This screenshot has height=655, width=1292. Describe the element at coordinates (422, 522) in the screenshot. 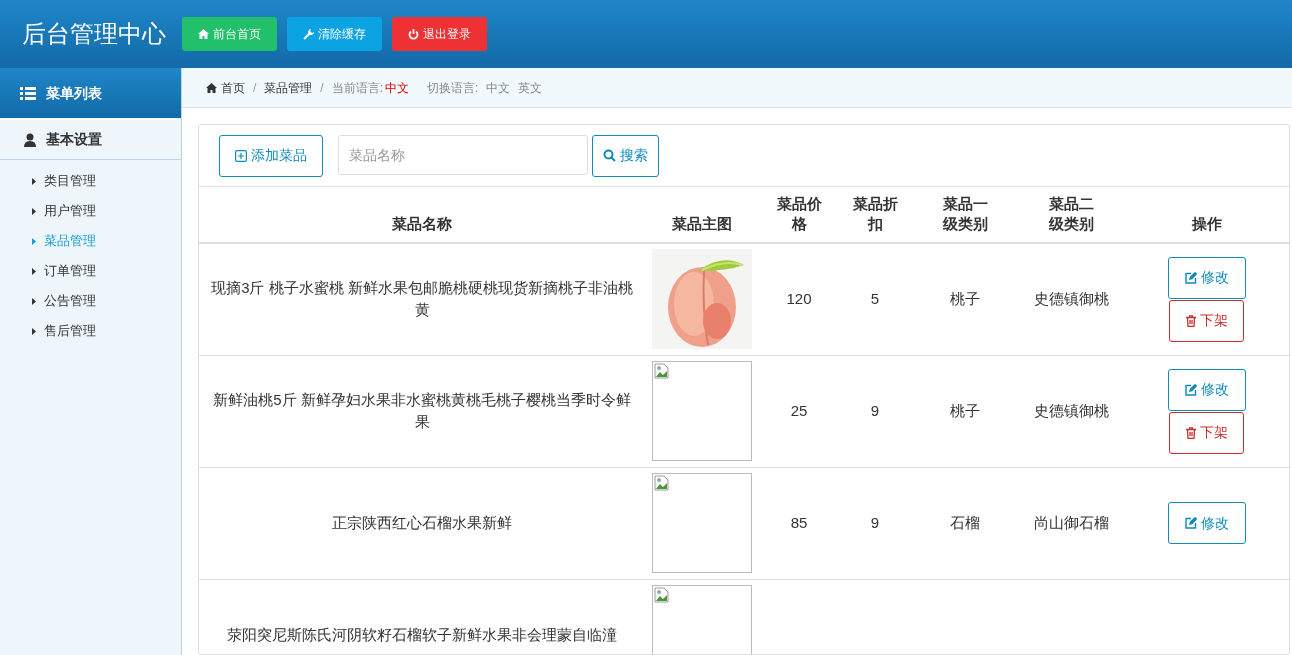

I see `table-cell: 正宗陕西红心石榴水果新鲜` at that location.